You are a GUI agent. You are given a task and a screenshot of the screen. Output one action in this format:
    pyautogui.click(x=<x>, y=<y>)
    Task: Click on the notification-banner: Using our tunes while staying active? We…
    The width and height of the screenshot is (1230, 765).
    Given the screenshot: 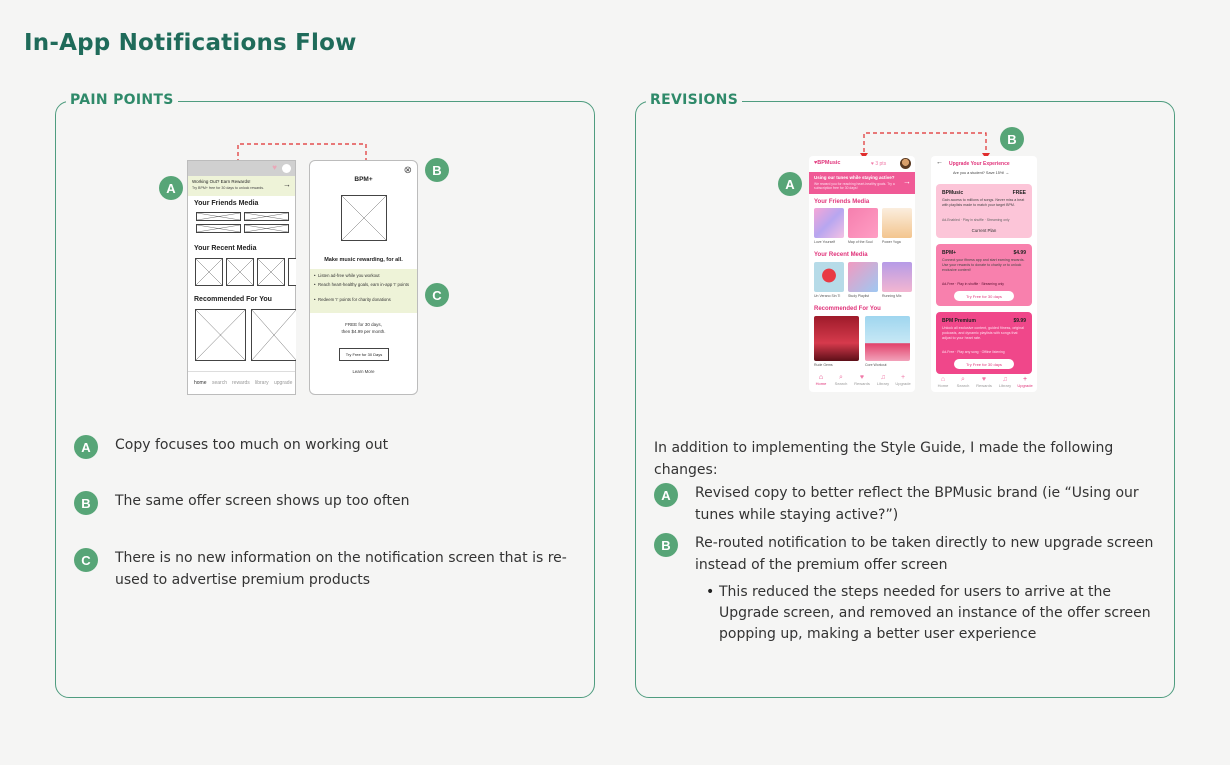 What is the action you would take?
    pyautogui.click(x=862, y=183)
    